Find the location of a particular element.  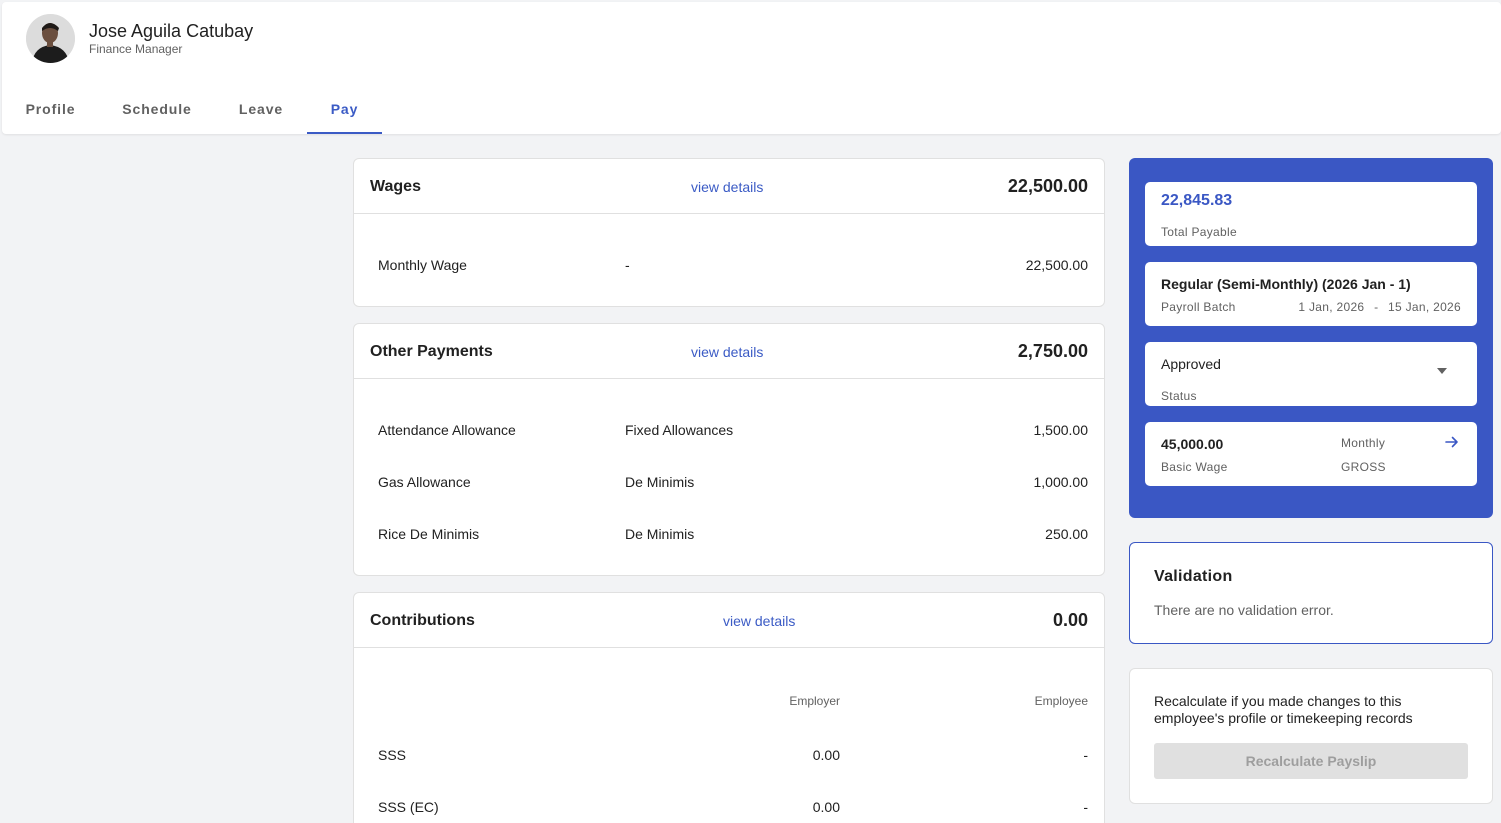

avatar is located at coordinates (50, 38).